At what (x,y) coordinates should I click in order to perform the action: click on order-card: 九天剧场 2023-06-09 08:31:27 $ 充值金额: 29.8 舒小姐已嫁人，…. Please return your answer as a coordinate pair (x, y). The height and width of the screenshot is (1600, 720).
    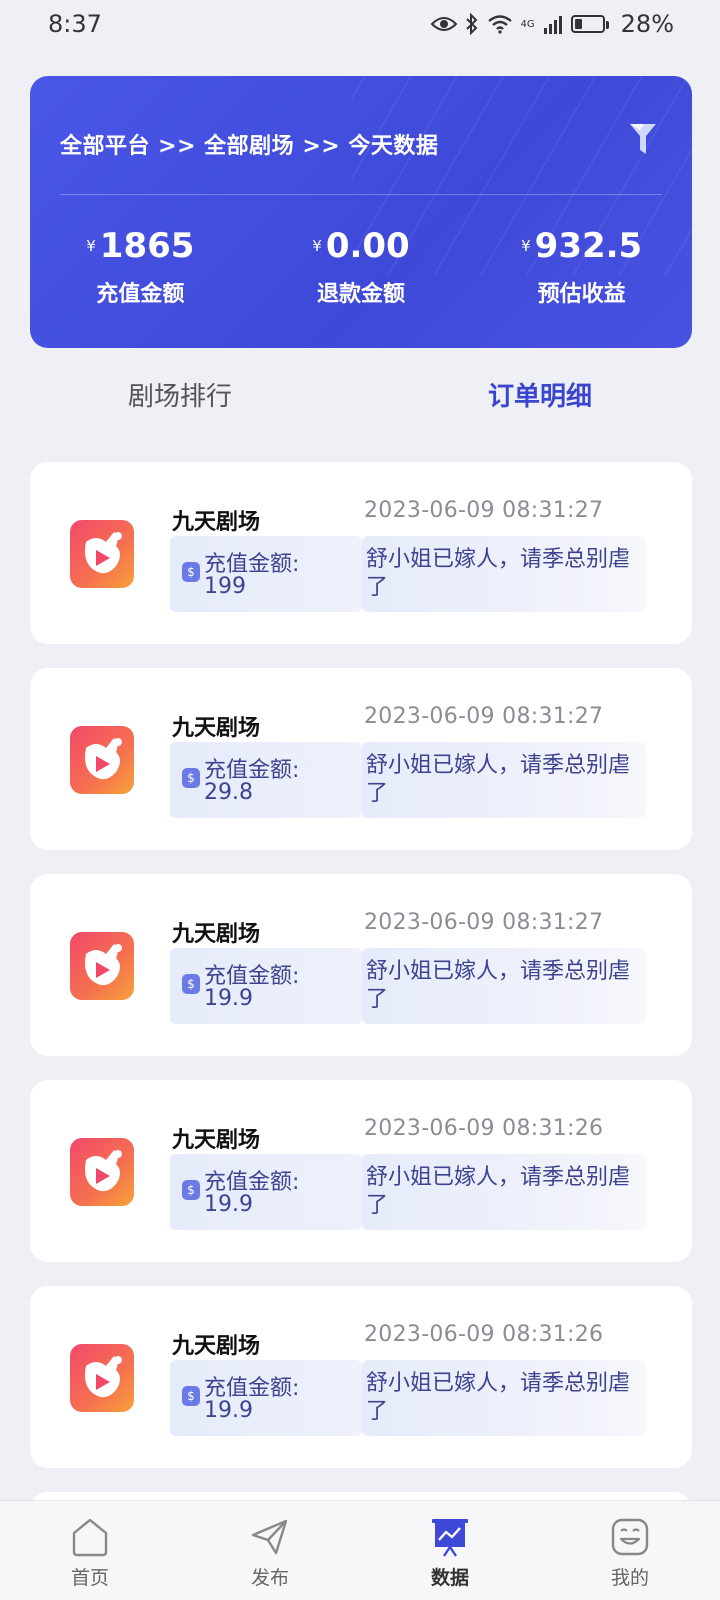
    Looking at the image, I should click on (361, 759).